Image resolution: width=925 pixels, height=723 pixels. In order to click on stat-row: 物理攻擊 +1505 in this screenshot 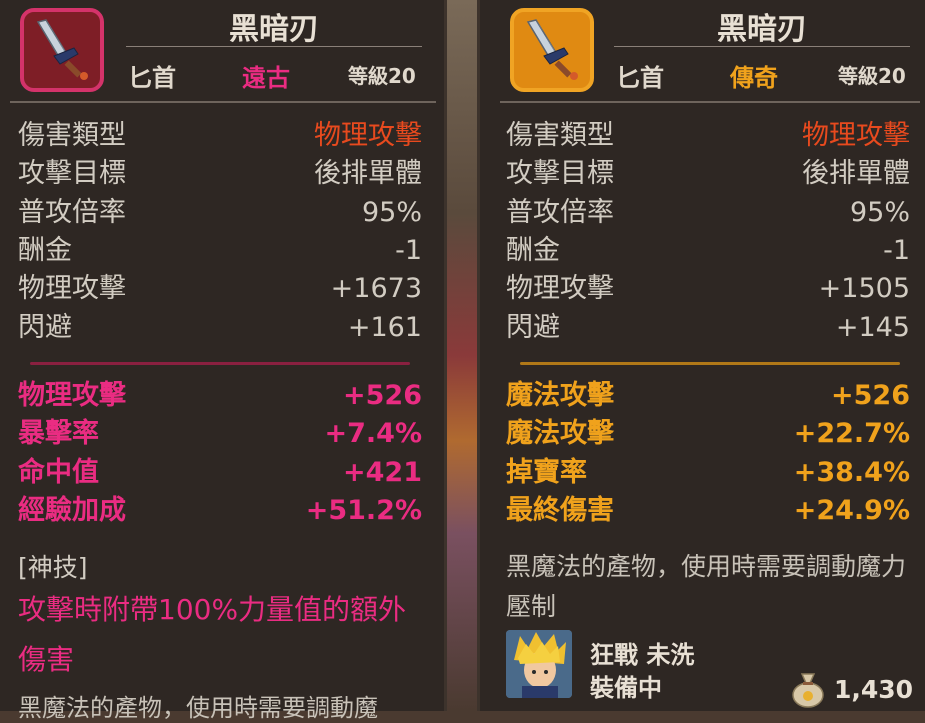, I will do `click(708, 289)`.